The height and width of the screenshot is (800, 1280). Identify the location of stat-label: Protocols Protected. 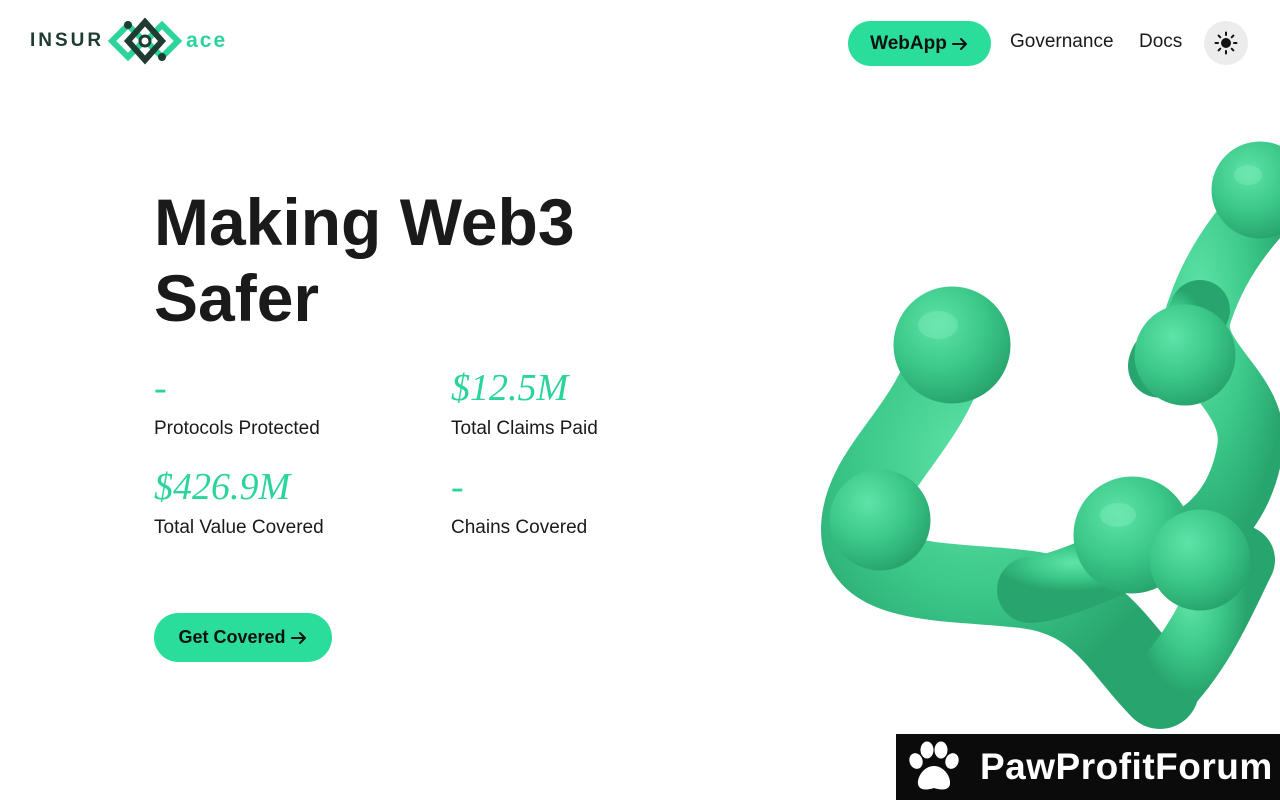
(237, 428).